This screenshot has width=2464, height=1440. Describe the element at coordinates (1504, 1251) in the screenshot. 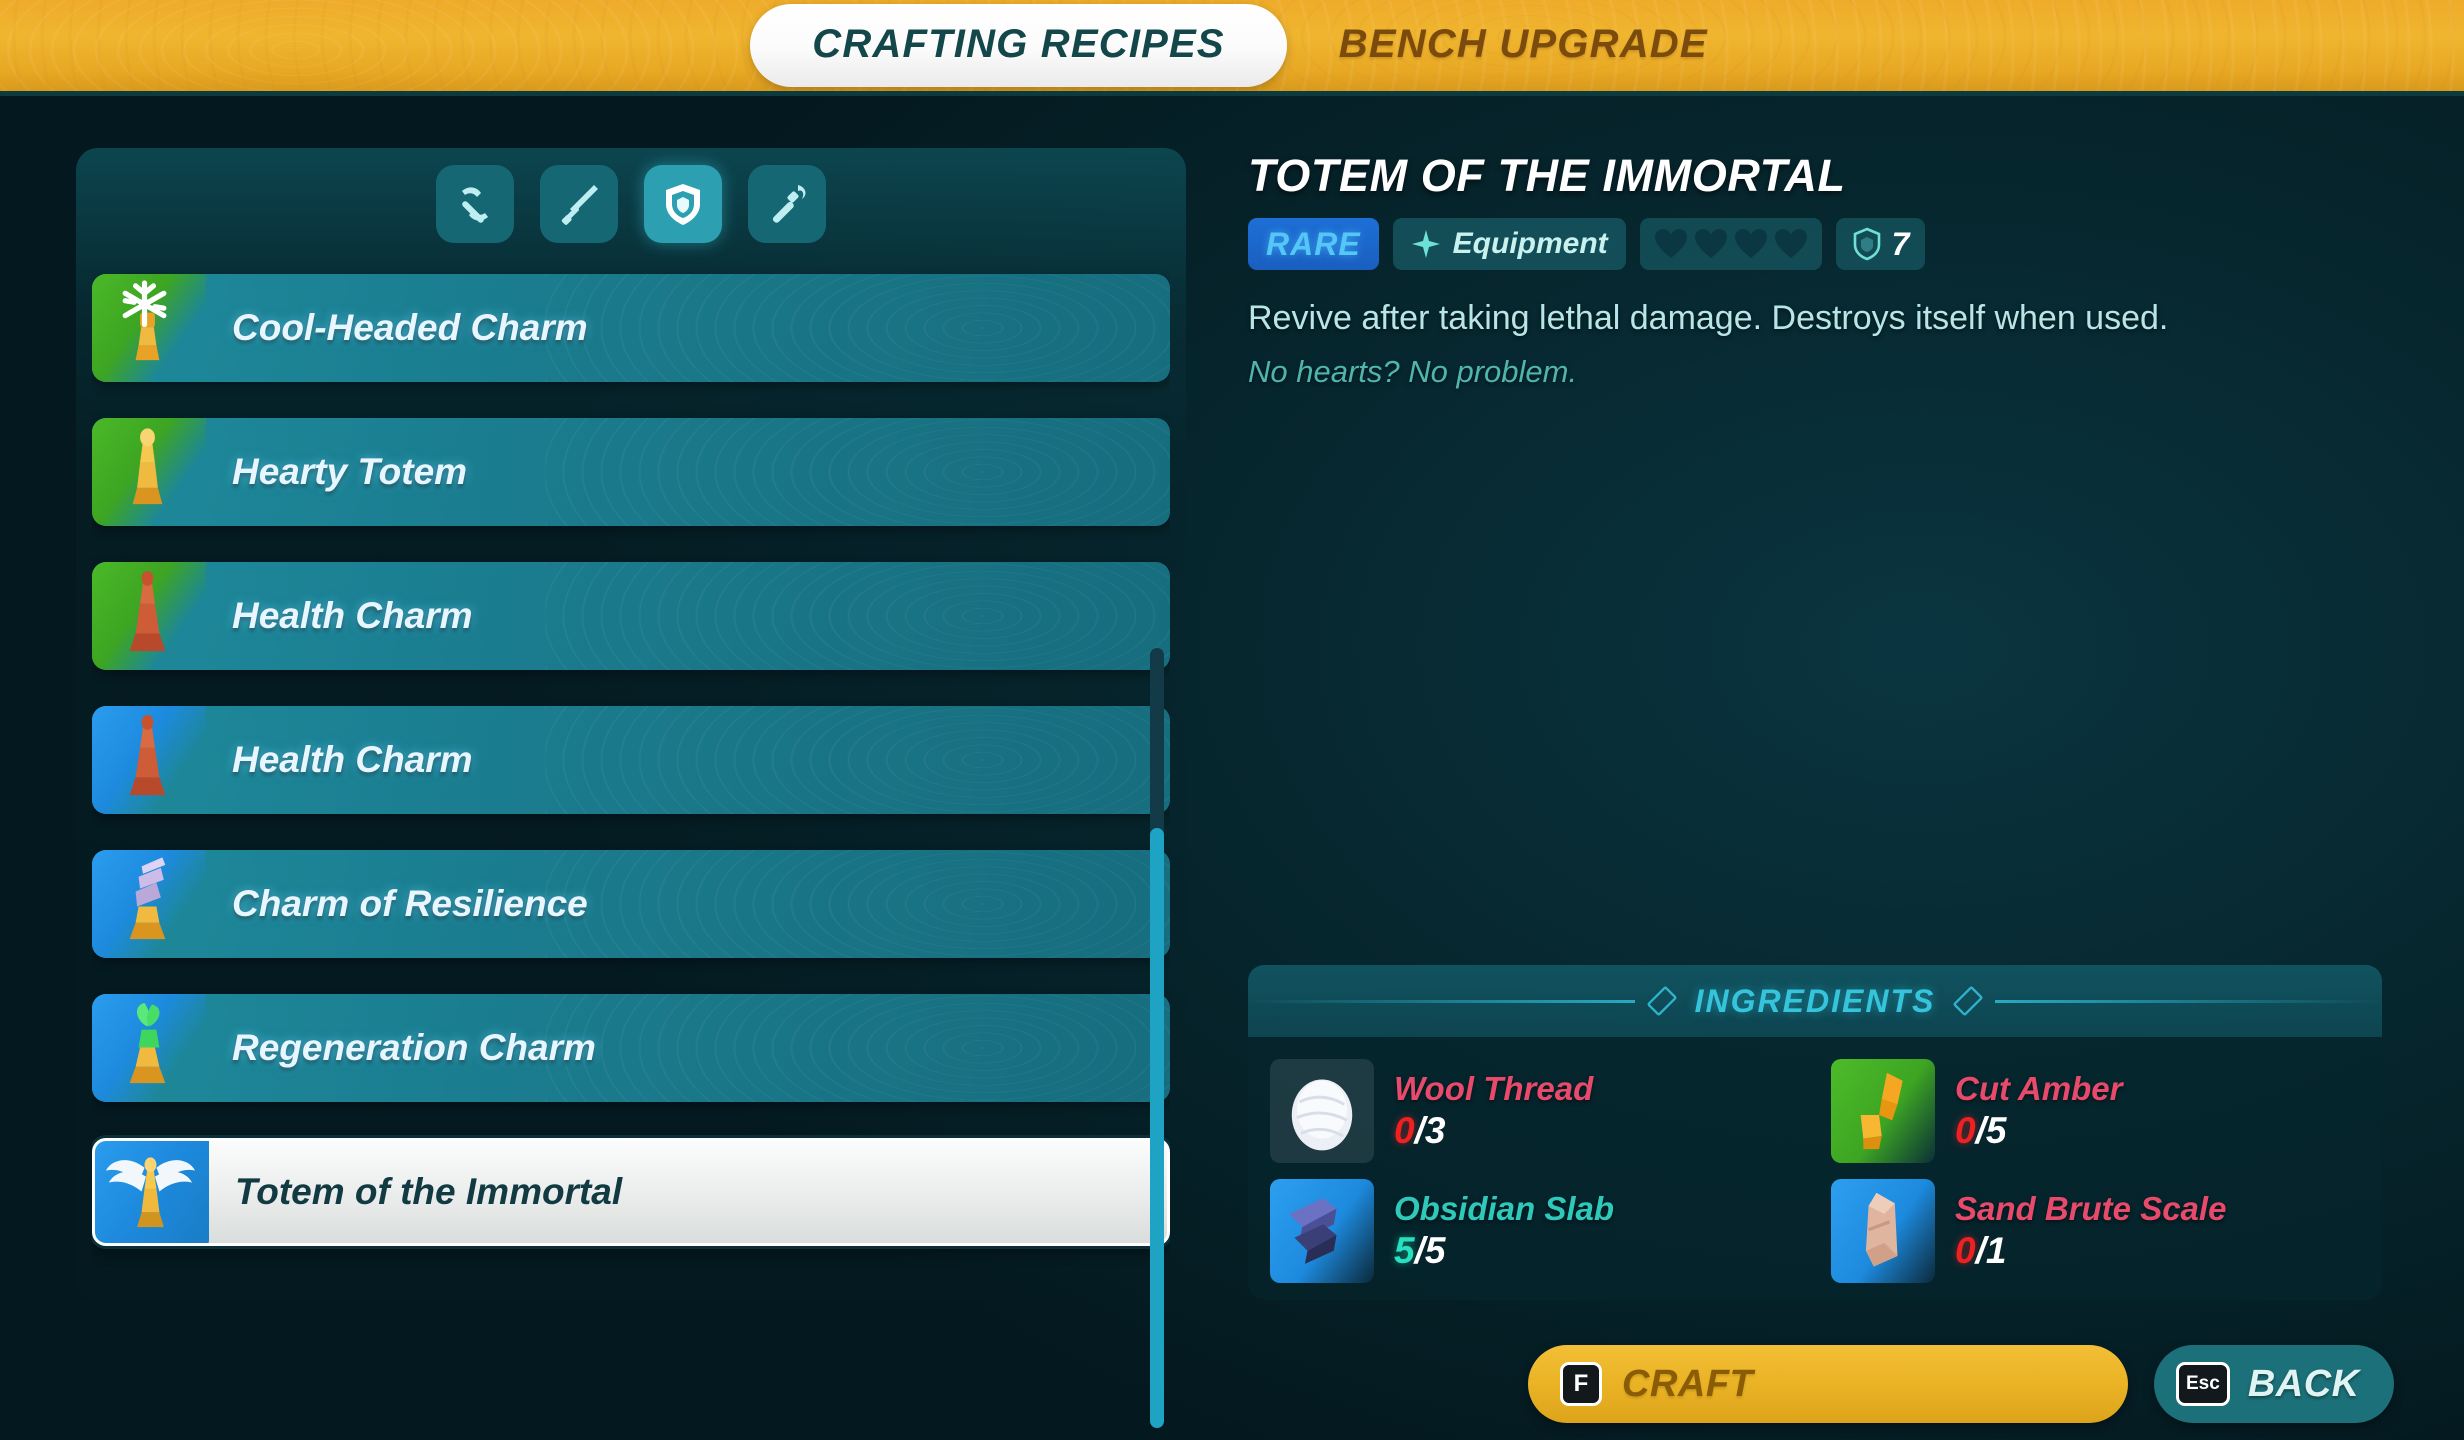

I see `ingredient-count: 5/5` at that location.